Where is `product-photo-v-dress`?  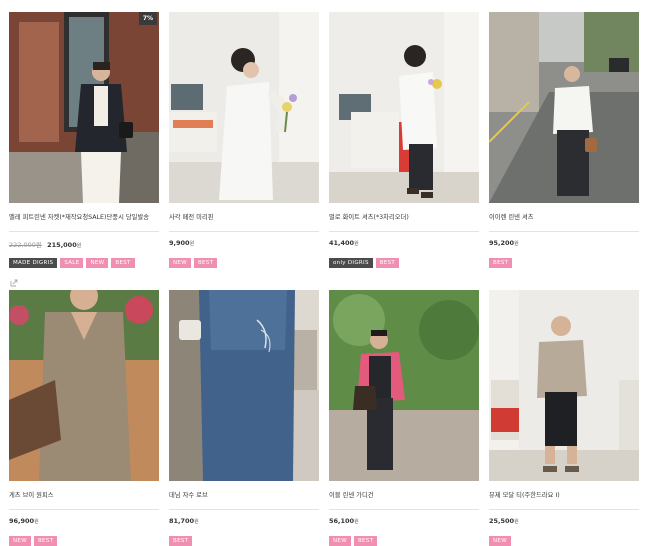
product-photo-v-dress is located at coordinates (84, 385).